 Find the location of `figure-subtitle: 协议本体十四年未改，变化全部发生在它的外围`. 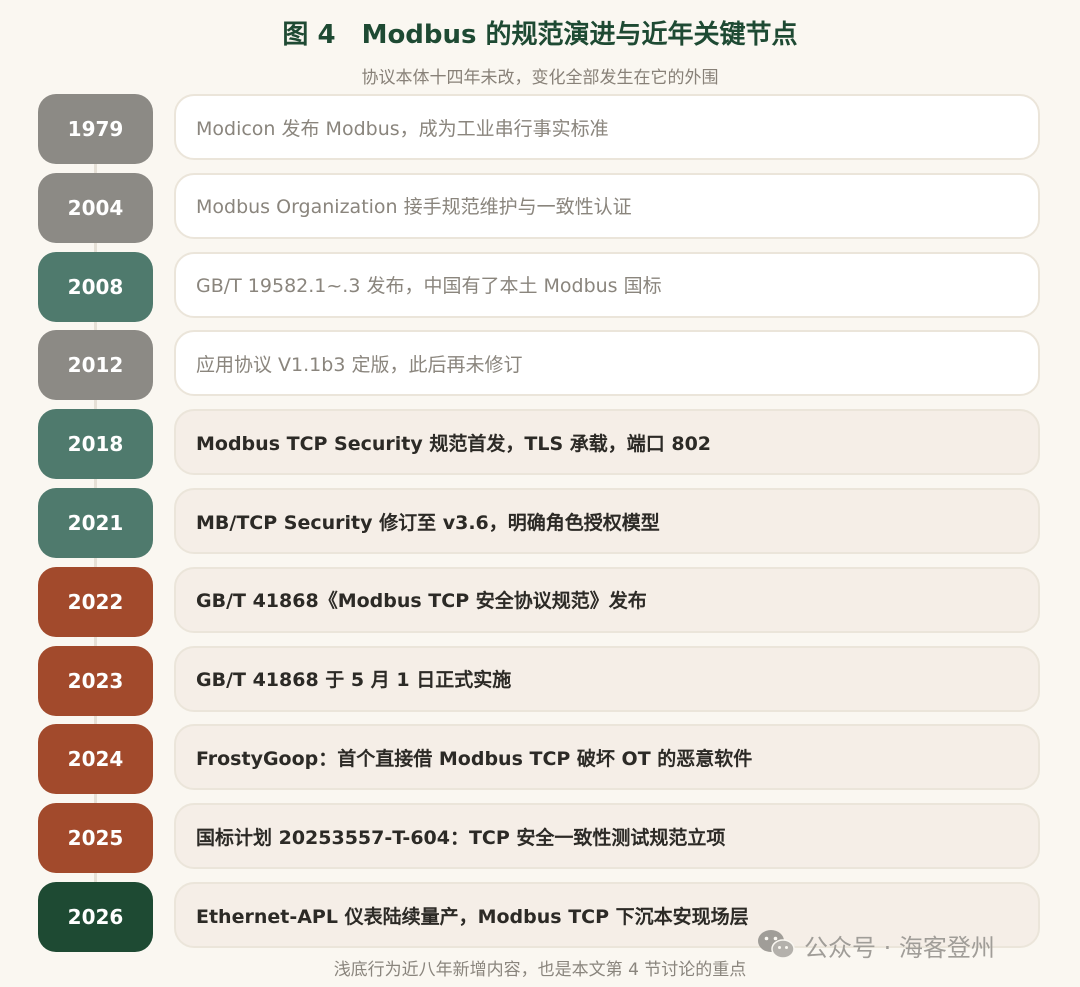

figure-subtitle: 协议本体十四年未改，变化全部发生在它的外围 is located at coordinates (540, 78).